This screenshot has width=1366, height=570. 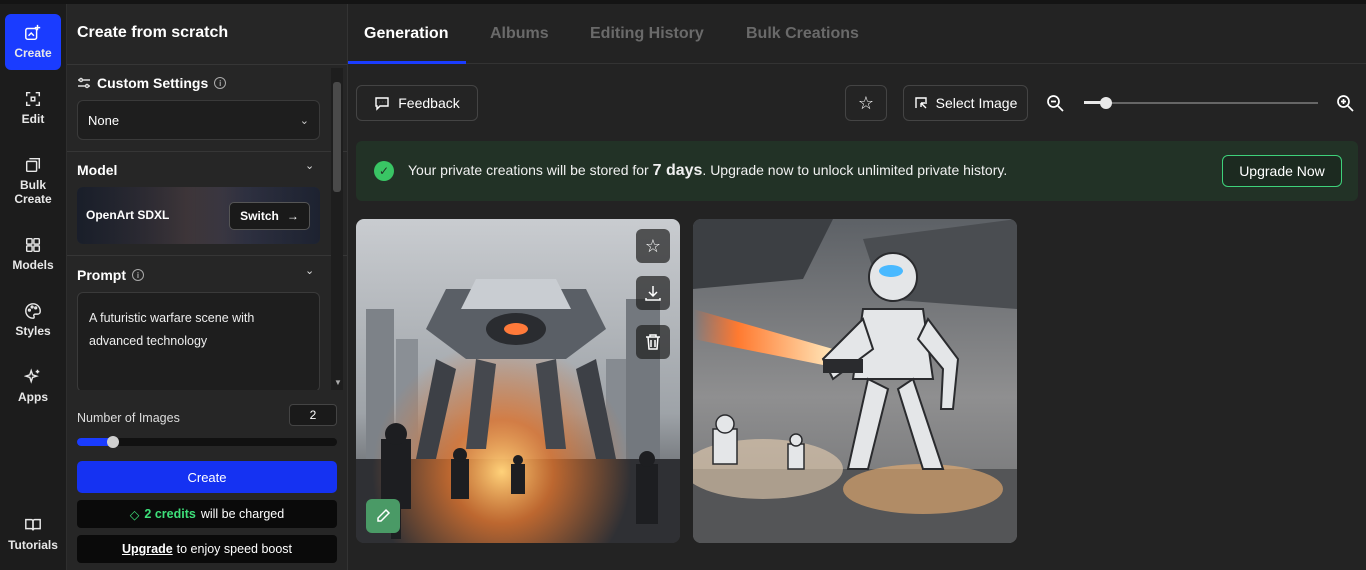 What do you see at coordinates (198, 215) in the screenshot?
I see `model-card: OpenArt SDXL Switch →` at bounding box center [198, 215].